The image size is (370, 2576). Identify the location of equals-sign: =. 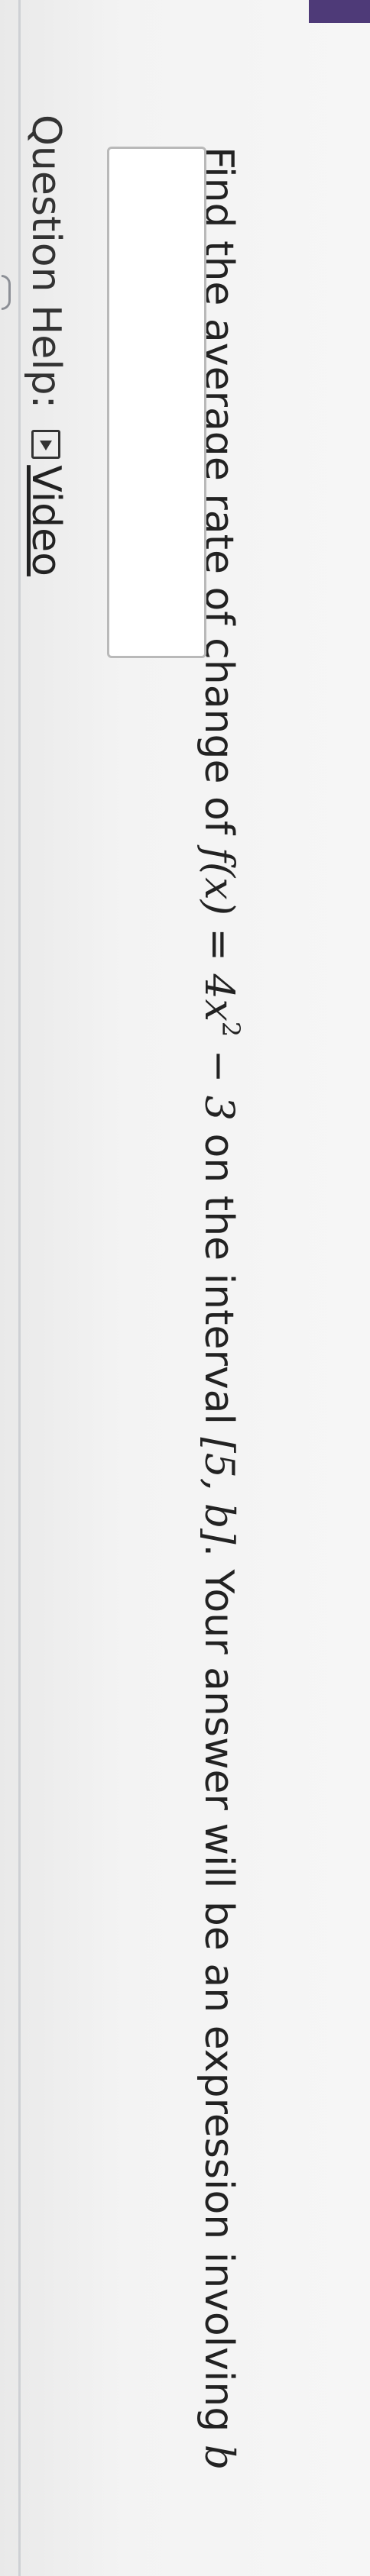
(219, 944).